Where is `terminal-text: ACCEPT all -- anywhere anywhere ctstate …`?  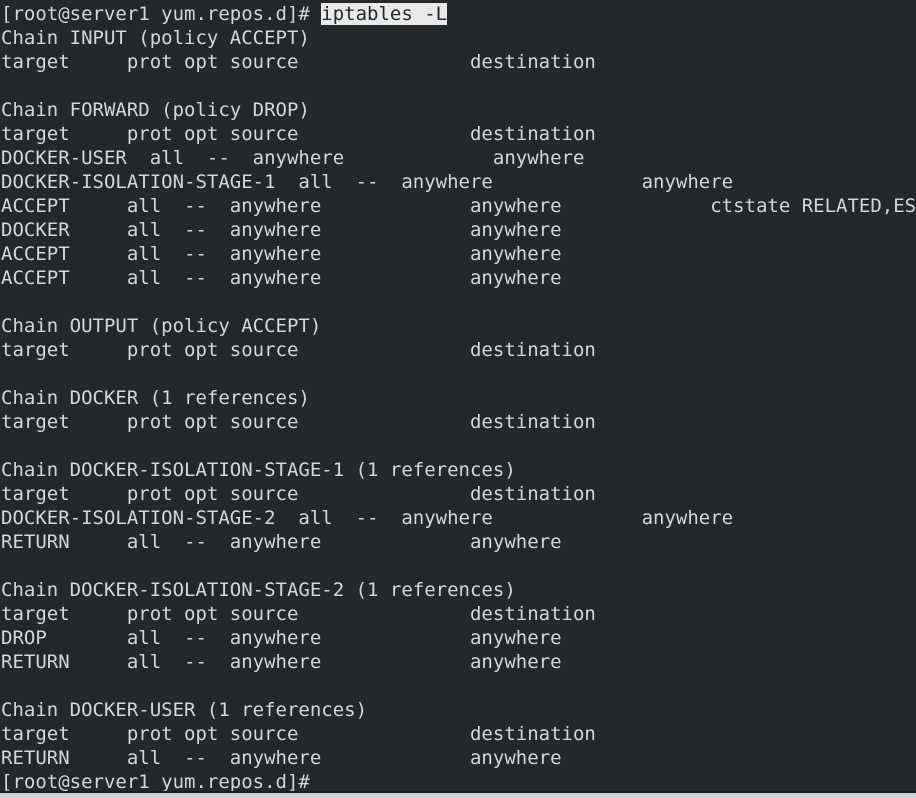
terminal-text: ACCEPT all -- anywhere anywhere ctstate … is located at coordinates (458, 206).